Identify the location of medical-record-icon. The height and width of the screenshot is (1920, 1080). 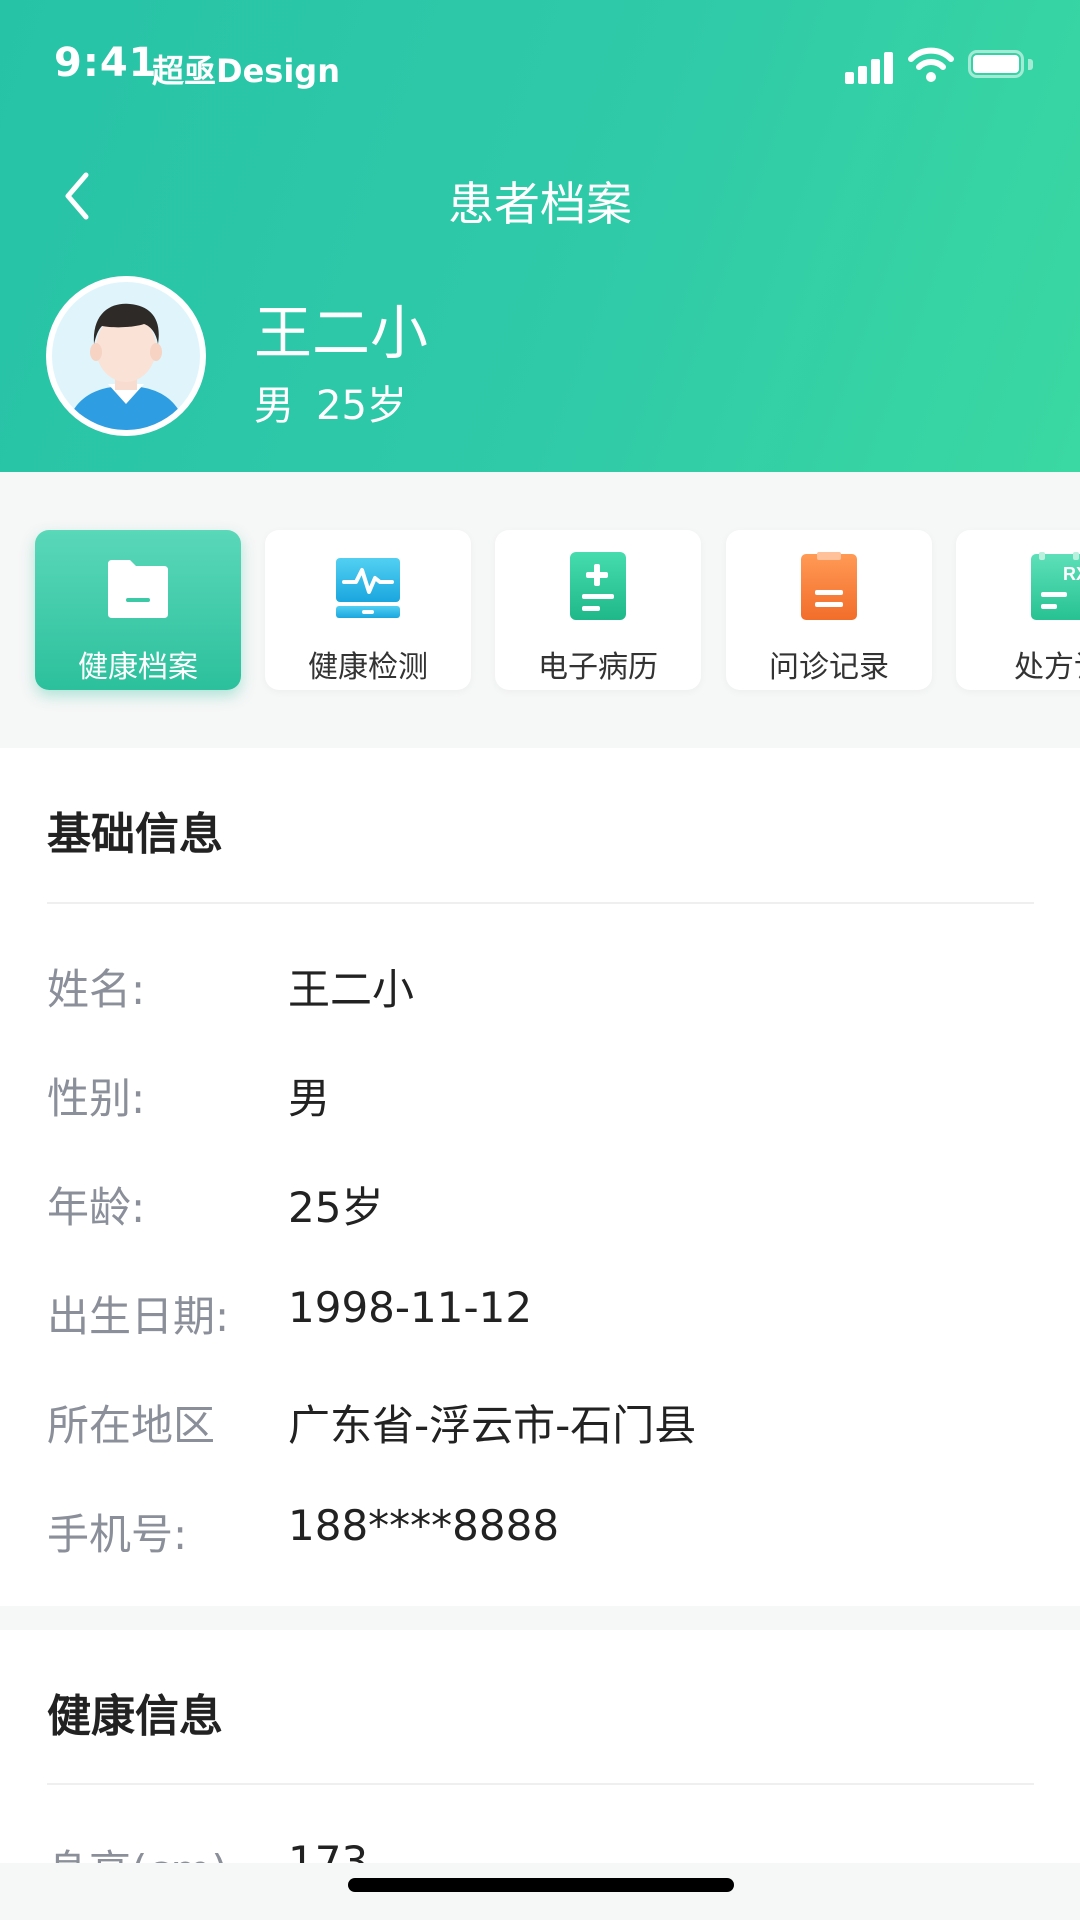
(598, 586).